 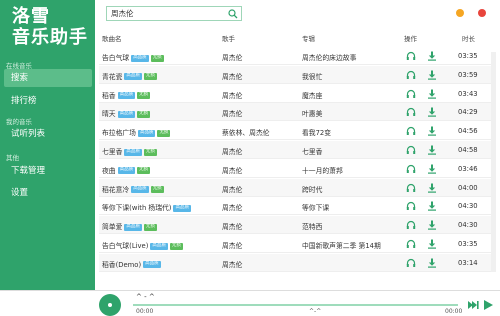 I want to click on close-button, so click(x=482, y=13).